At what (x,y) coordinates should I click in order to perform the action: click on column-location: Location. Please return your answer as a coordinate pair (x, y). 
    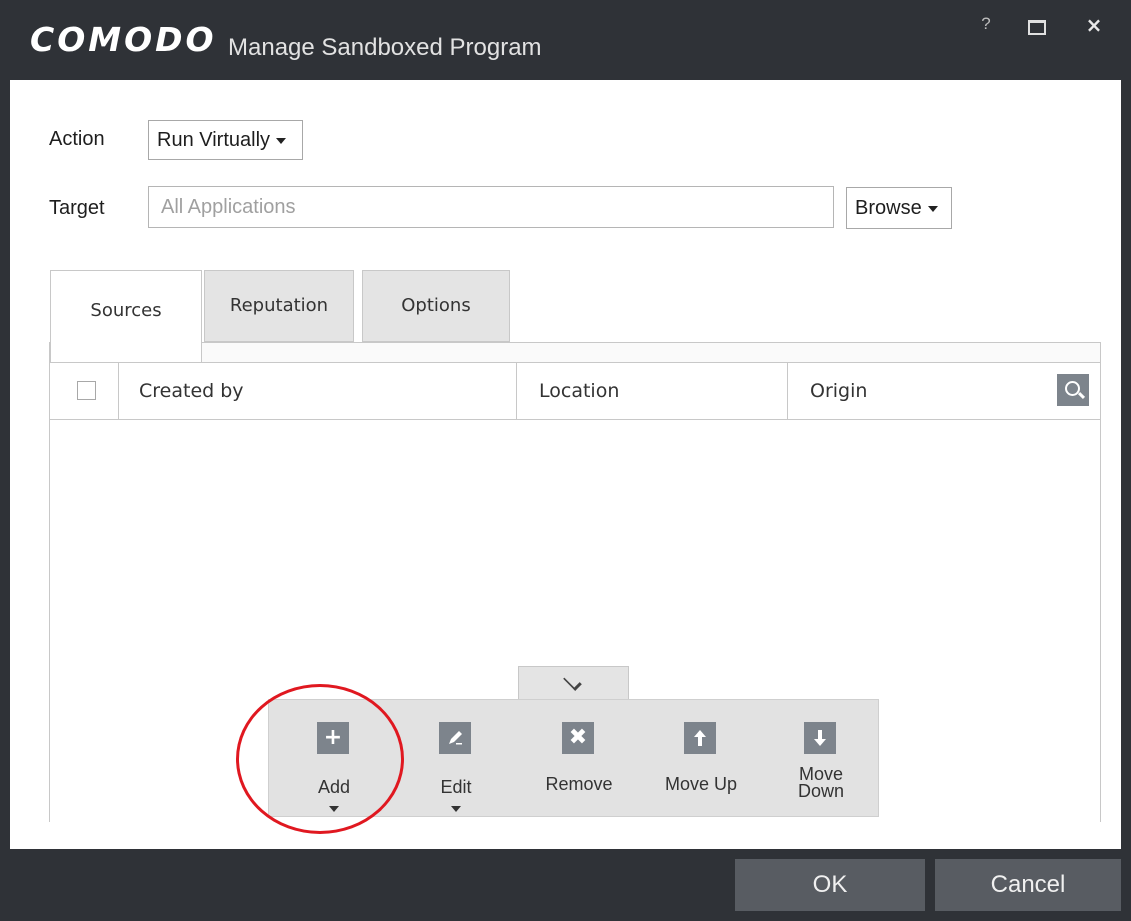
    Looking at the image, I should click on (652, 391).